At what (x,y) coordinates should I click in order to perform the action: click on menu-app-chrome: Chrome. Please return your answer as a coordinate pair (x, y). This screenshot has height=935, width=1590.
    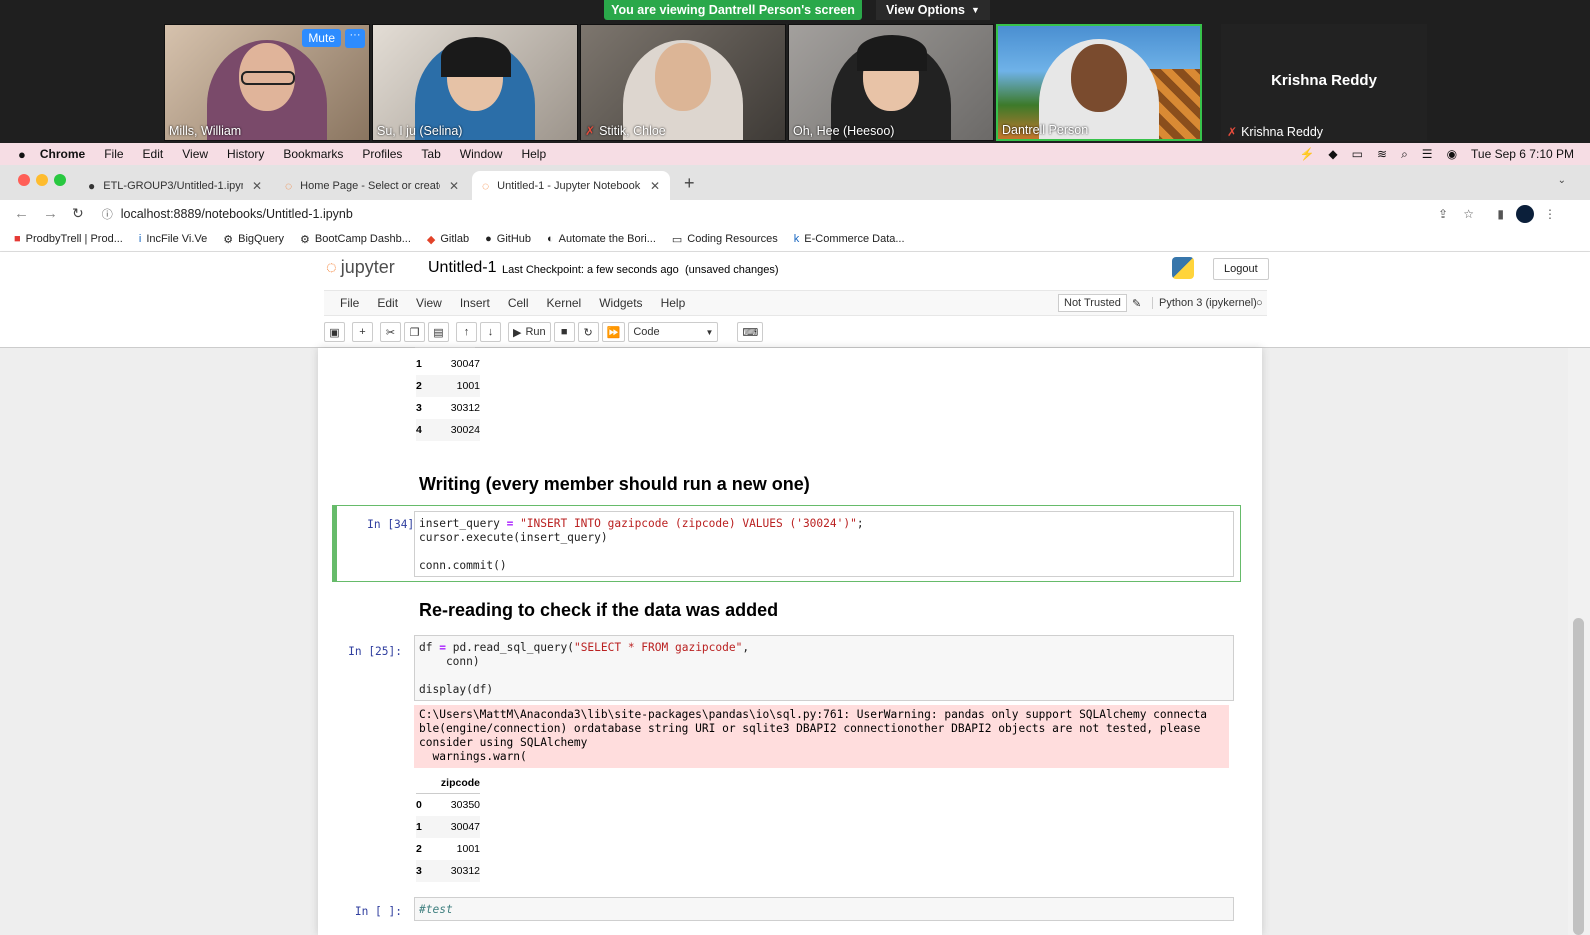
    Looking at the image, I should click on (62, 154).